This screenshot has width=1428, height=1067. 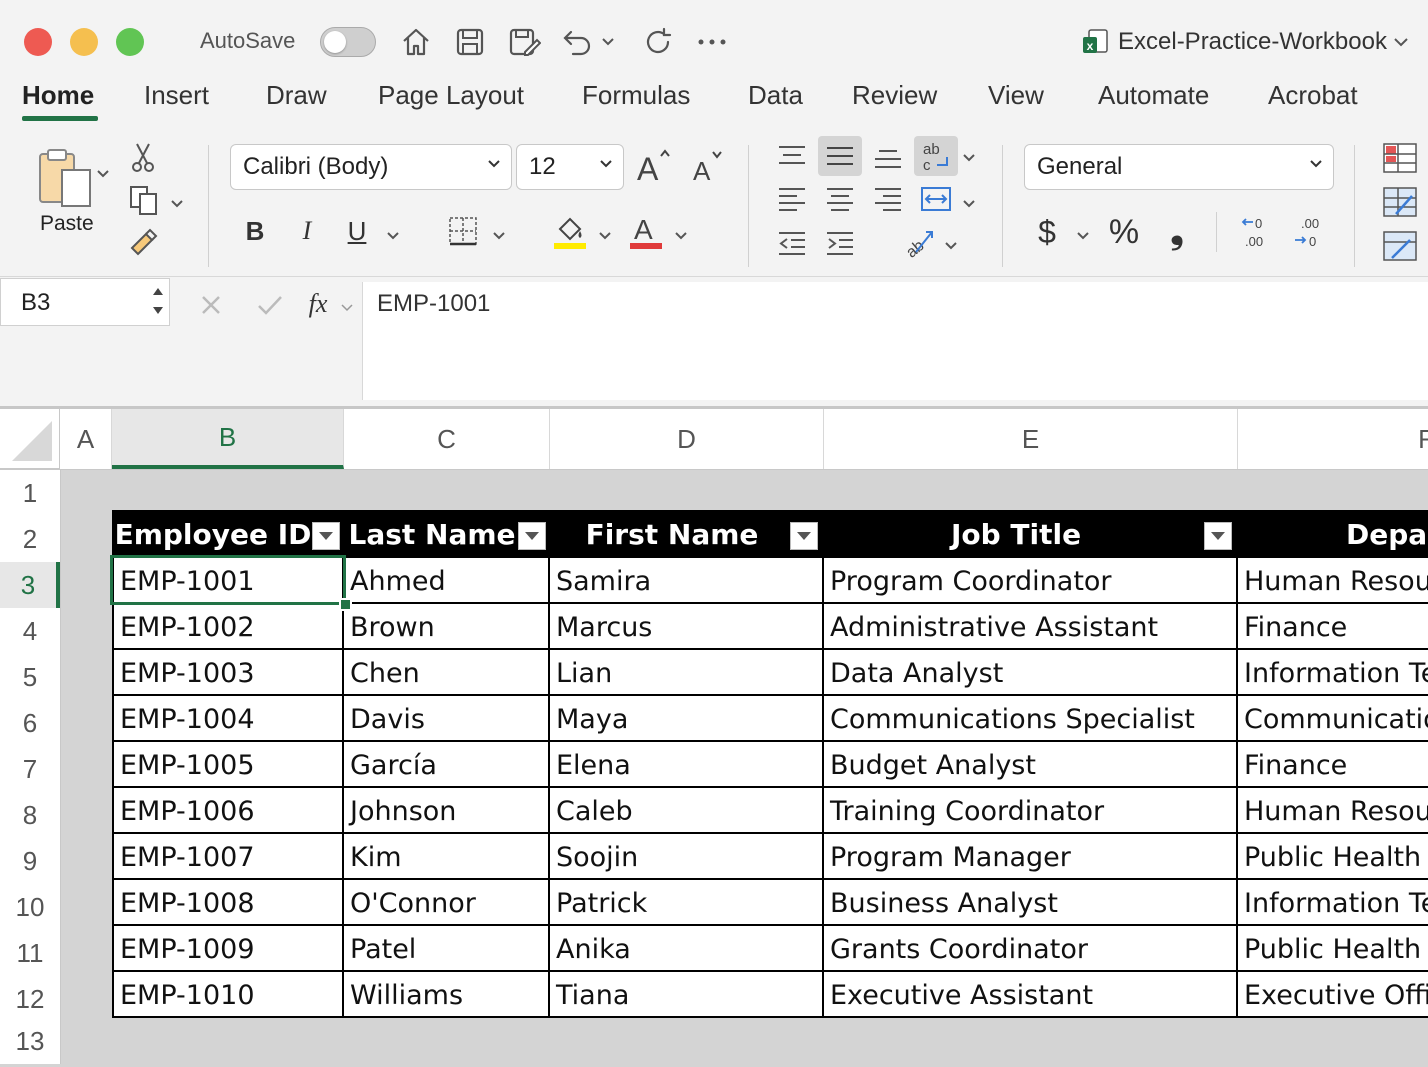 I want to click on tab-insert: Insert, so click(x=176, y=95).